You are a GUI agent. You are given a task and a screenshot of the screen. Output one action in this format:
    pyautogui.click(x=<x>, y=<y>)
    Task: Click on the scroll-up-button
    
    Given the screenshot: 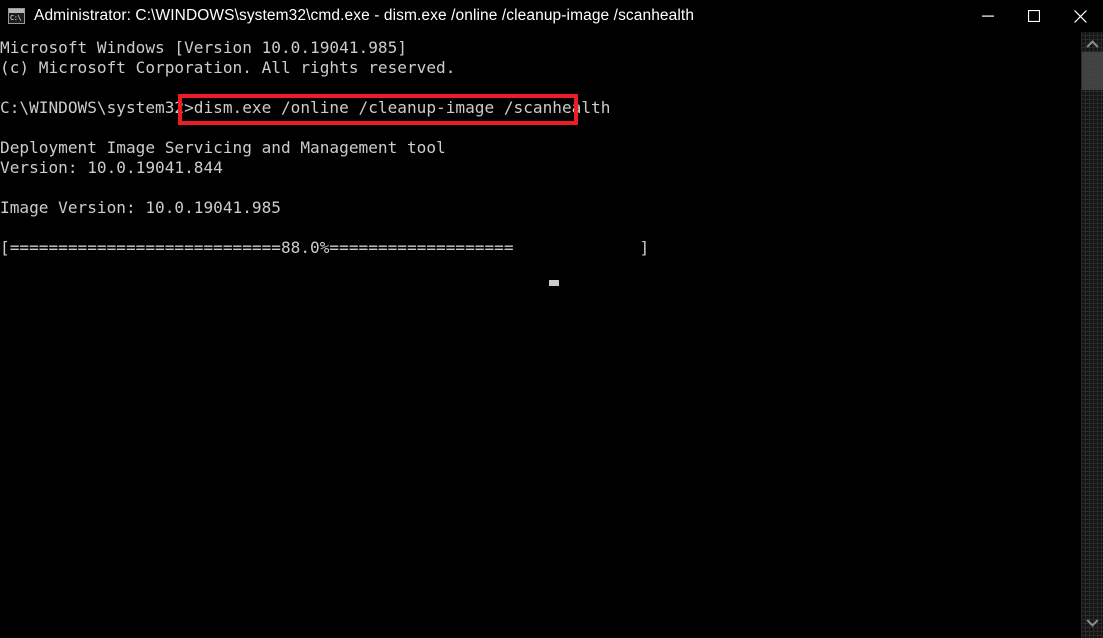 What is the action you would take?
    pyautogui.click(x=1092, y=44)
    